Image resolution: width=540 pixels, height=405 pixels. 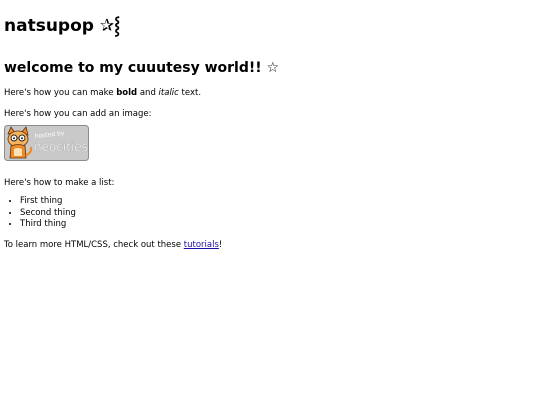 What do you see at coordinates (270, 57) in the screenshot?
I see `welcome-heading: welcome to my cuuutesy world!! ☆` at bounding box center [270, 57].